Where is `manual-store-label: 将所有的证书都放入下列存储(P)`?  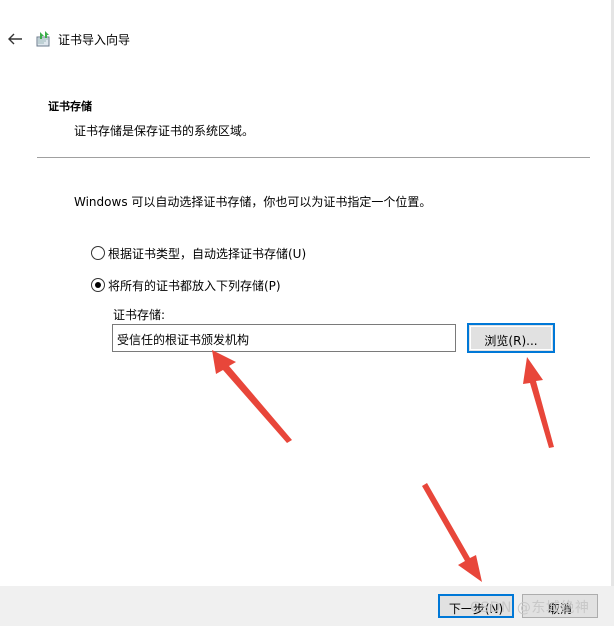 manual-store-label: 将所有的证书都放入下列存储(P) is located at coordinates (194, 285).